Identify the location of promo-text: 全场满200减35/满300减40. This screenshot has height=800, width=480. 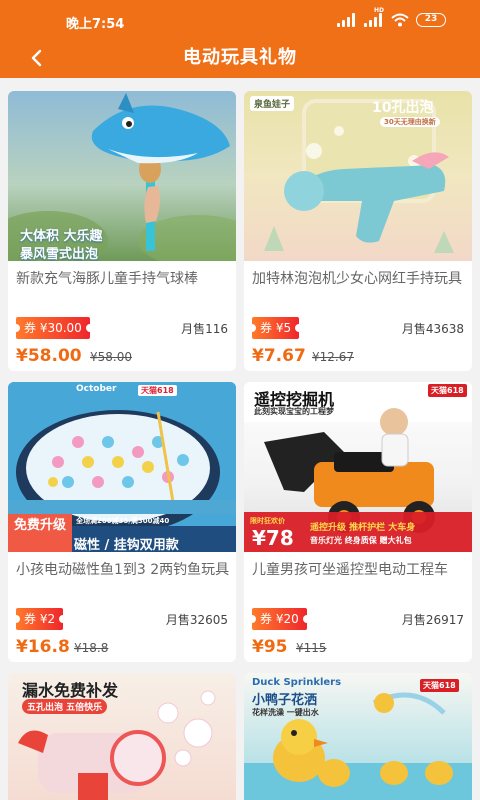
(123, 521).